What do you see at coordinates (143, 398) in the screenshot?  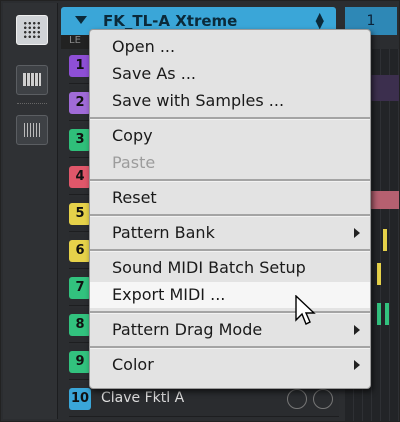 I see `sound-name: Clave Fktl A` at bounding box center [143, 398].